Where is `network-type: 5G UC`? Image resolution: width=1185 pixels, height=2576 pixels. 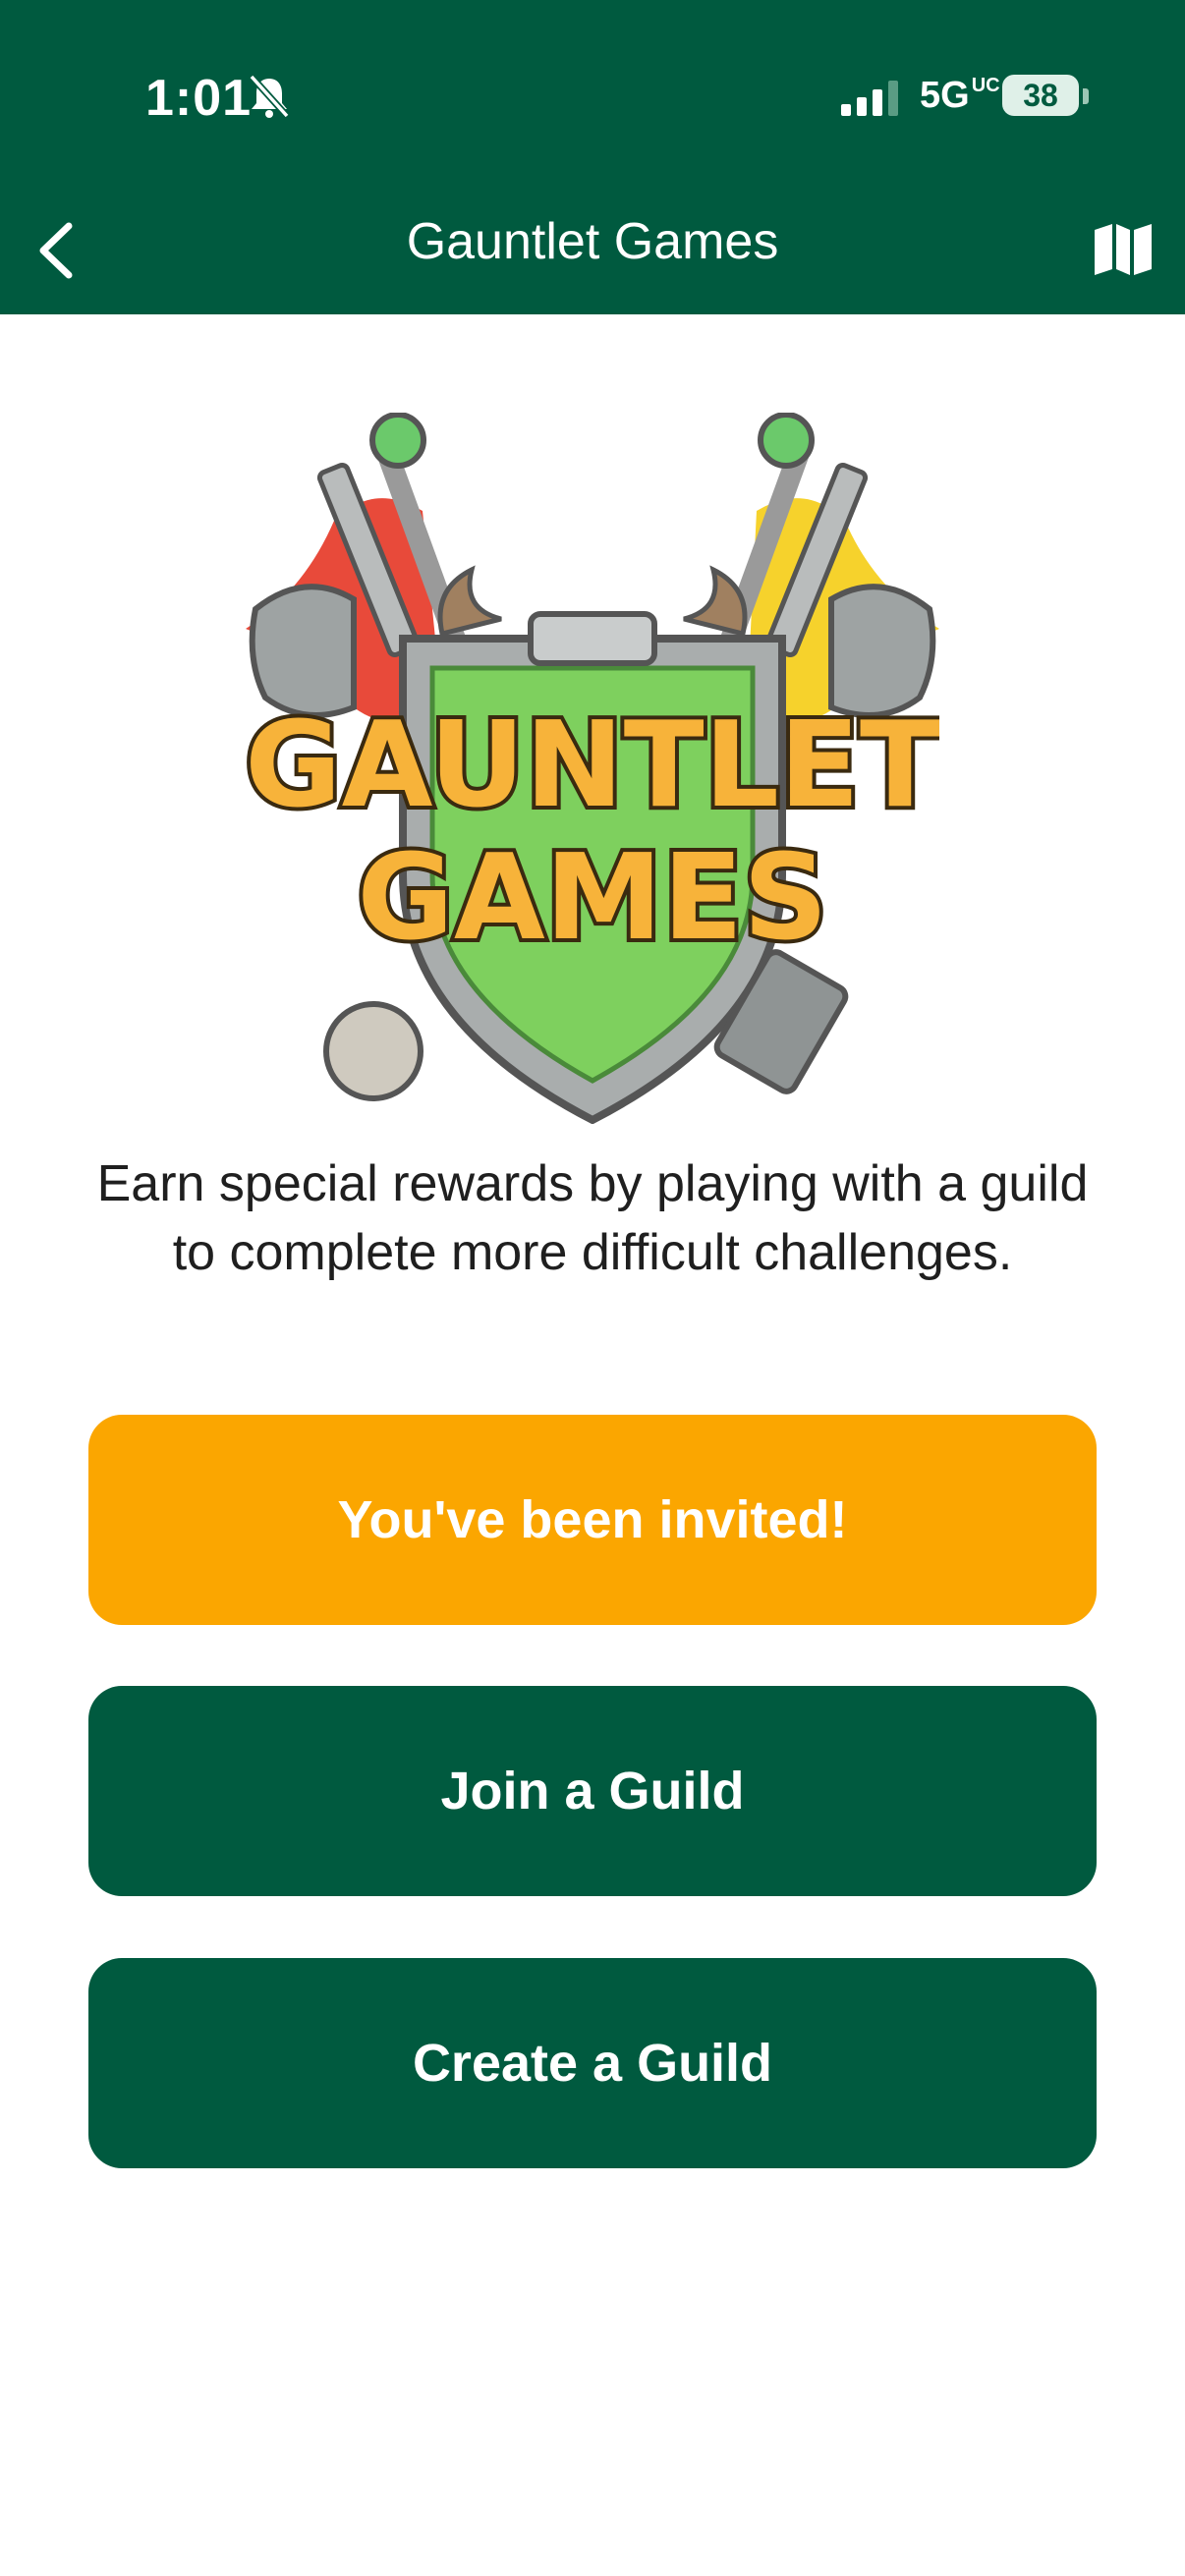
network-type: 5G UC is located at coordinates (960, 96).